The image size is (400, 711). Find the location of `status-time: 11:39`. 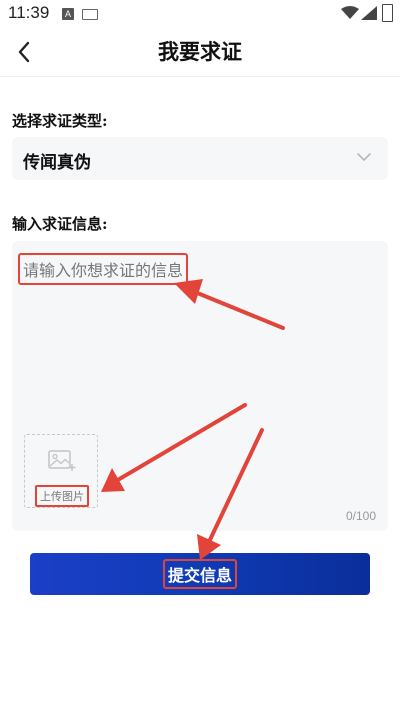

status-time: 11:39 is located at coordinates (29, 12).